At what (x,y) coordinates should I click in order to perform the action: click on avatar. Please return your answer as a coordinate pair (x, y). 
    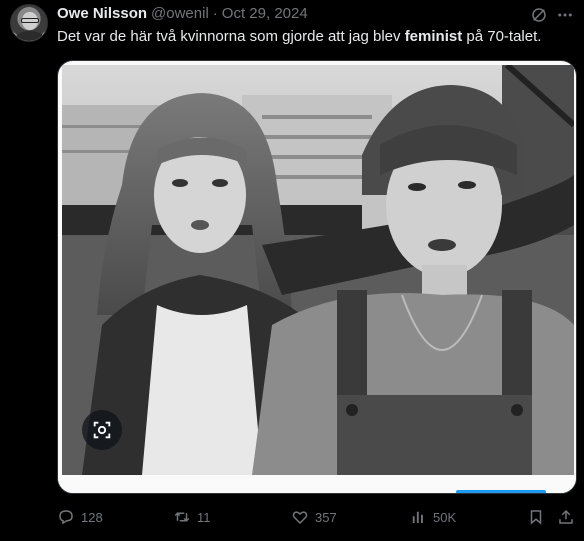
    Looking at the image, I should click on (29, 23).